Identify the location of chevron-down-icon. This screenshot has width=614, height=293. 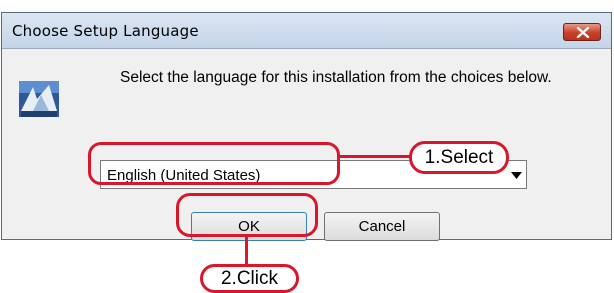
(516, 175).